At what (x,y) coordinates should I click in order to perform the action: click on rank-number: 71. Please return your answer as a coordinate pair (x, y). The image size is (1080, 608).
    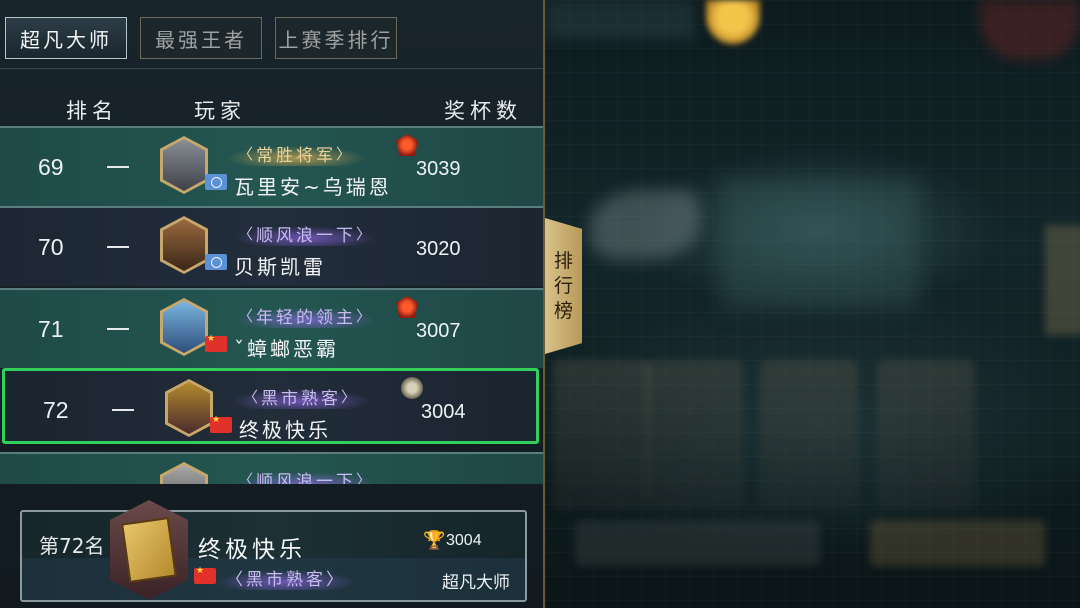
    Looking at the image, I should click on (51, 329).